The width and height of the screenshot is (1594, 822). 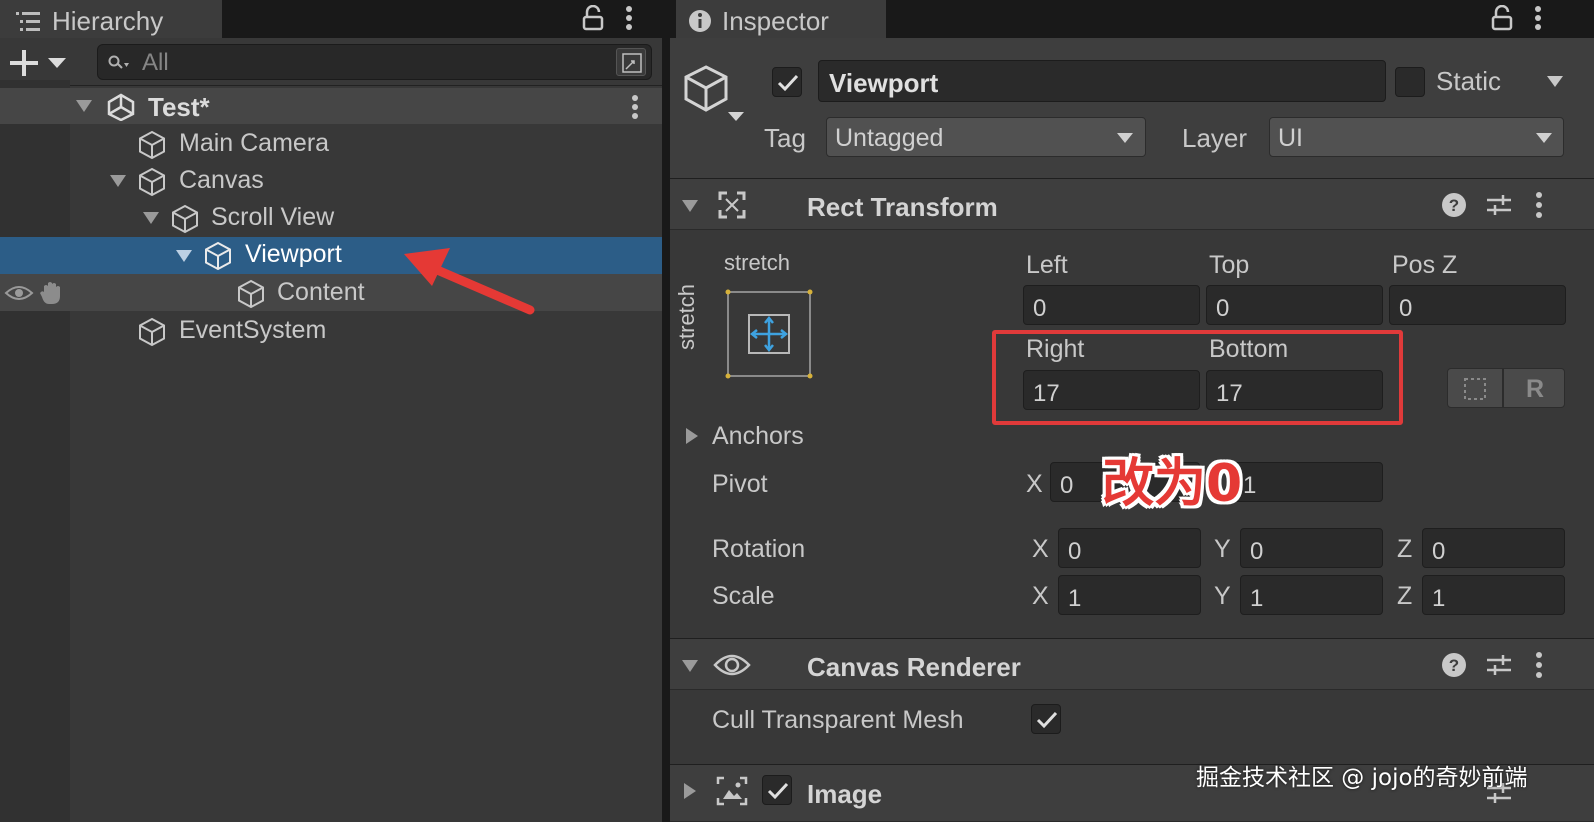 I want to click on tag-label: Tag, so click(x=785, y=138).